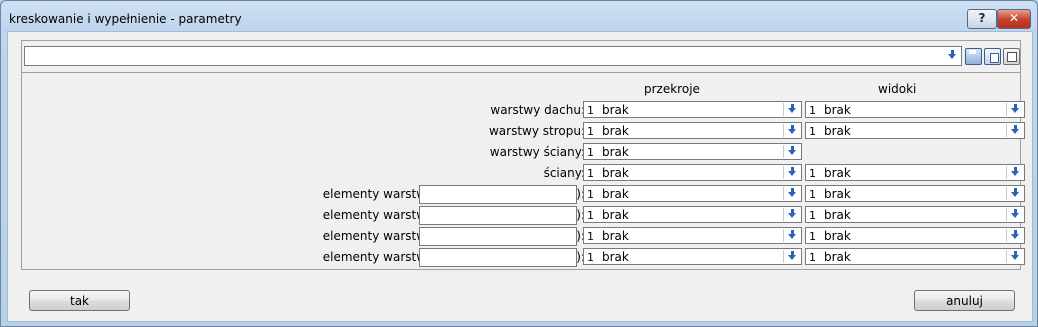 The height and width of the screenshot is (327, 1038). What do you see at coordinates (964, 300) in the screenshot?
I see `cancel-button: anuluj` at bounding box center [964, 300].